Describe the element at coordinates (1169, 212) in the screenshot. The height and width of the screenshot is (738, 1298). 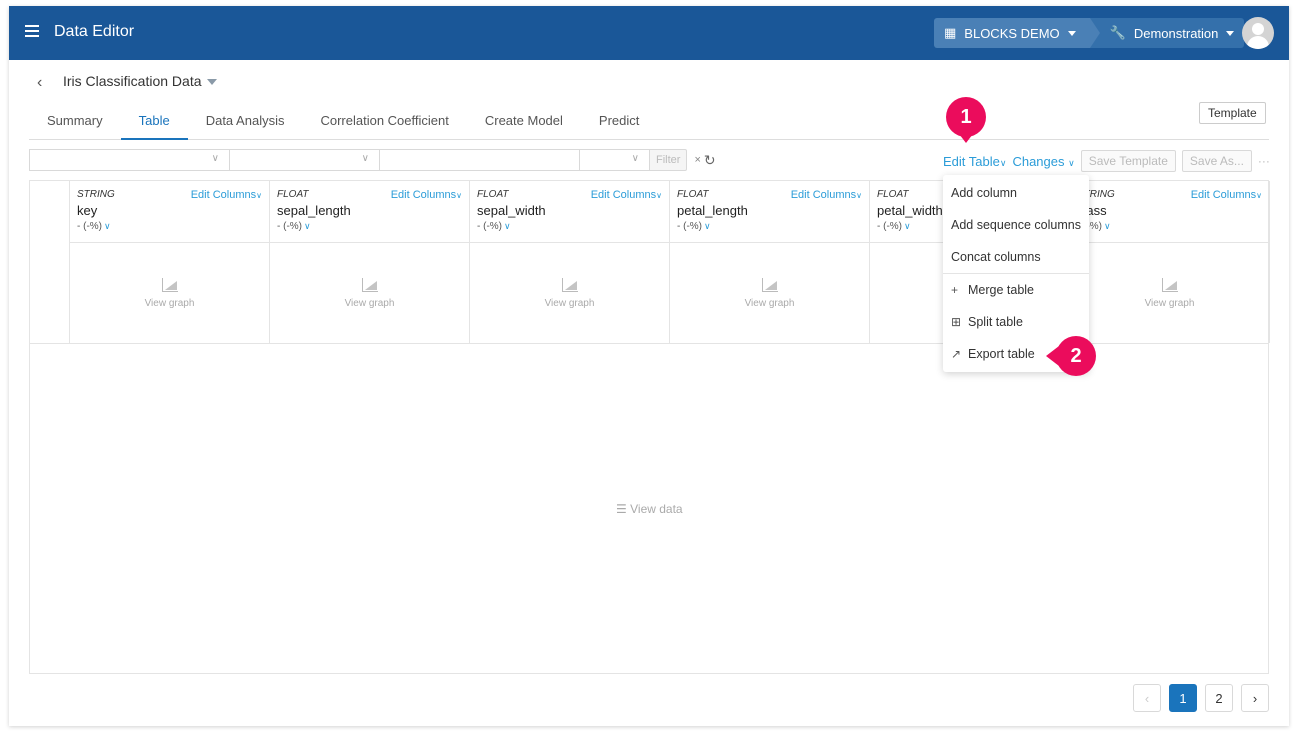
I see `column-header: STRING class - (-%) ∨ Edit Columns∨` at that location.